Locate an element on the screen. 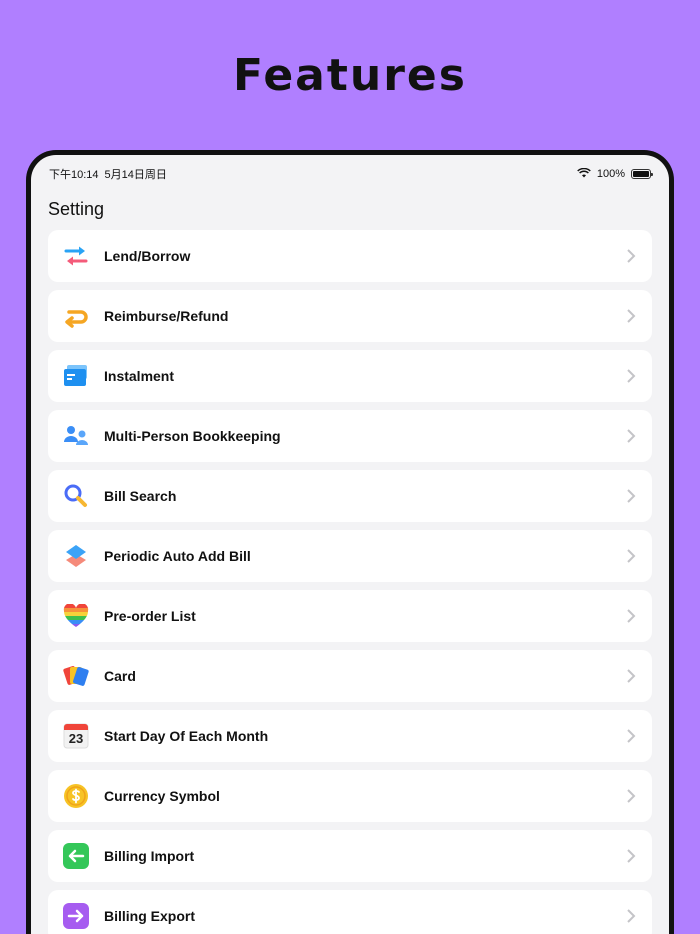  battery-percent: 100% is located at coordinates (610, 174).